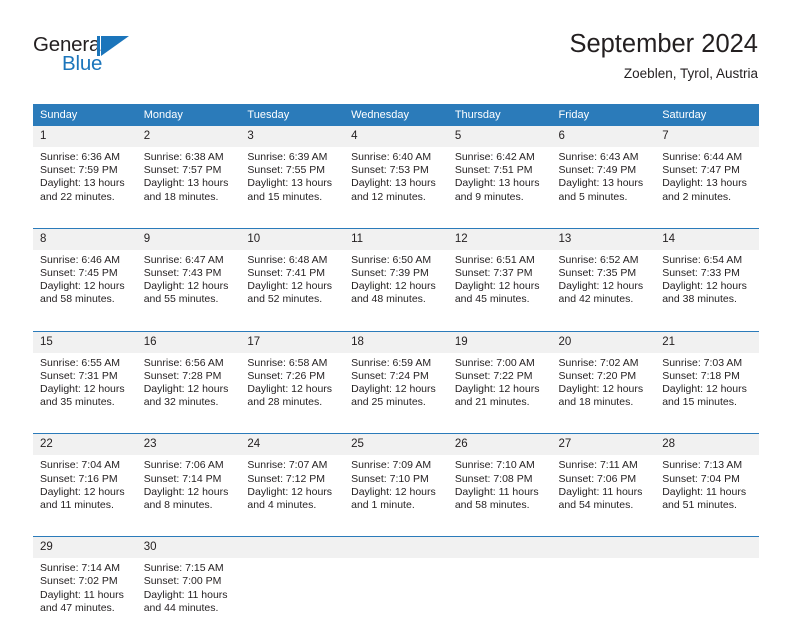  I want to click on sunset-text: Sunset: 7:18 PM, so click(701, 375).